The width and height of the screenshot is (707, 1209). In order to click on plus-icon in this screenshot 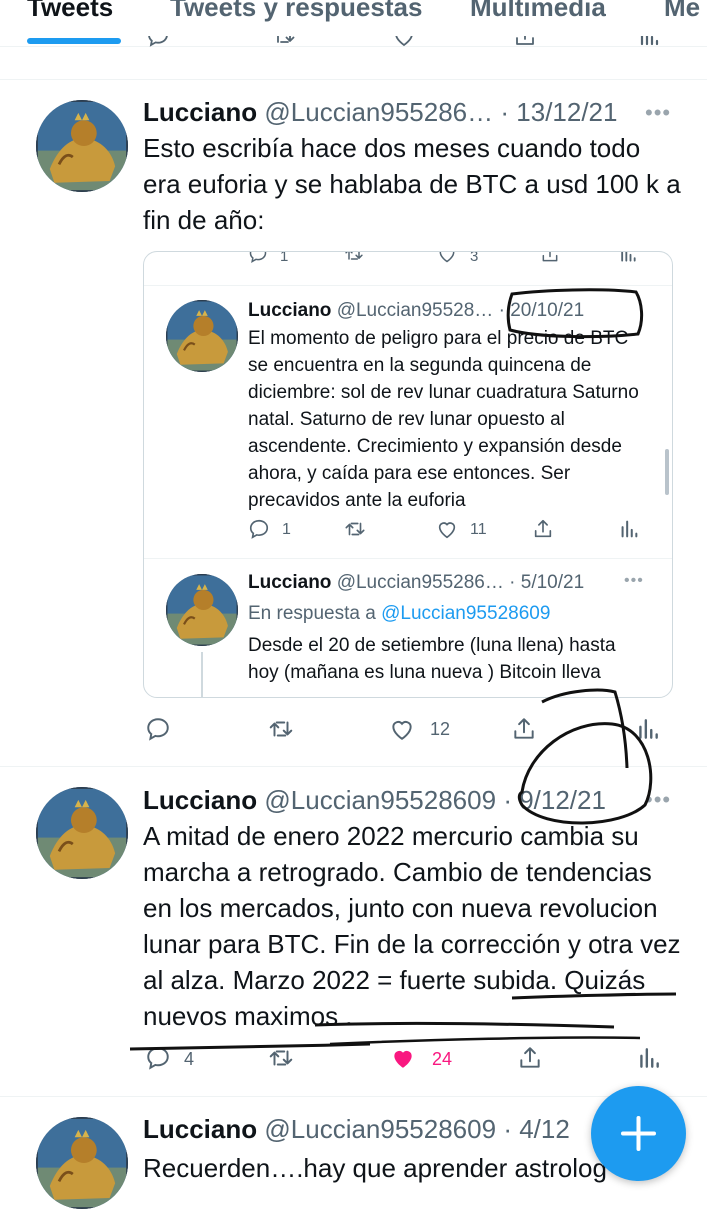, I will do `click(638, 1133)`.